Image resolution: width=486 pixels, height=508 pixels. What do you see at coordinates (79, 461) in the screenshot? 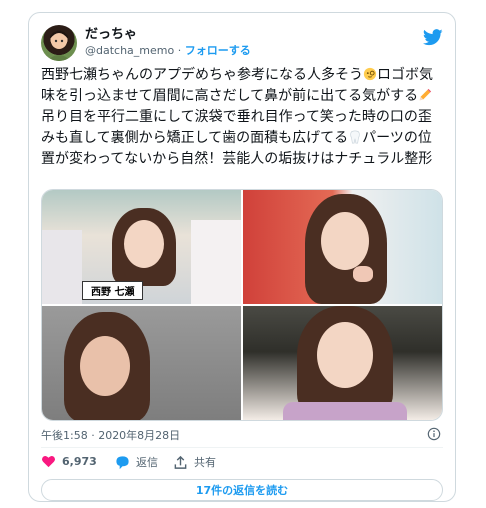
I see `likes-count: 6,973` at bounding box center [79, 461].